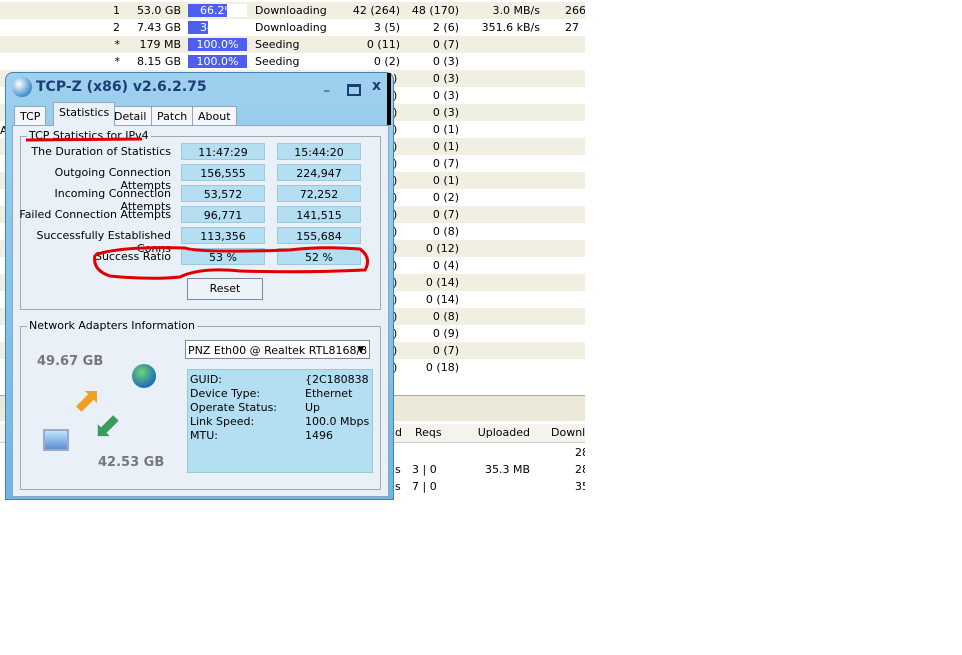  Describe the element at coordinates (197, 208) in the screenshot. I see `red-annotation` at that location.